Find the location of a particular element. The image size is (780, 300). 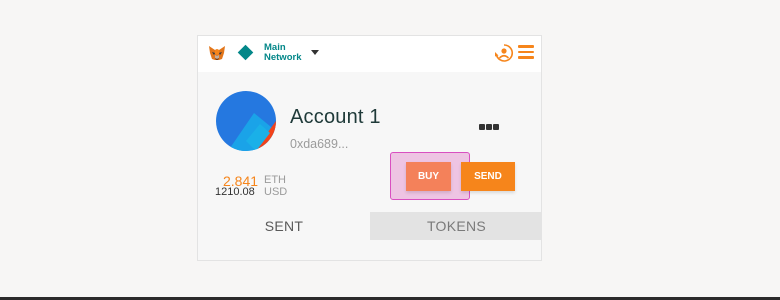

eth-unit-label: ETH is located at coordinates (275, 180).